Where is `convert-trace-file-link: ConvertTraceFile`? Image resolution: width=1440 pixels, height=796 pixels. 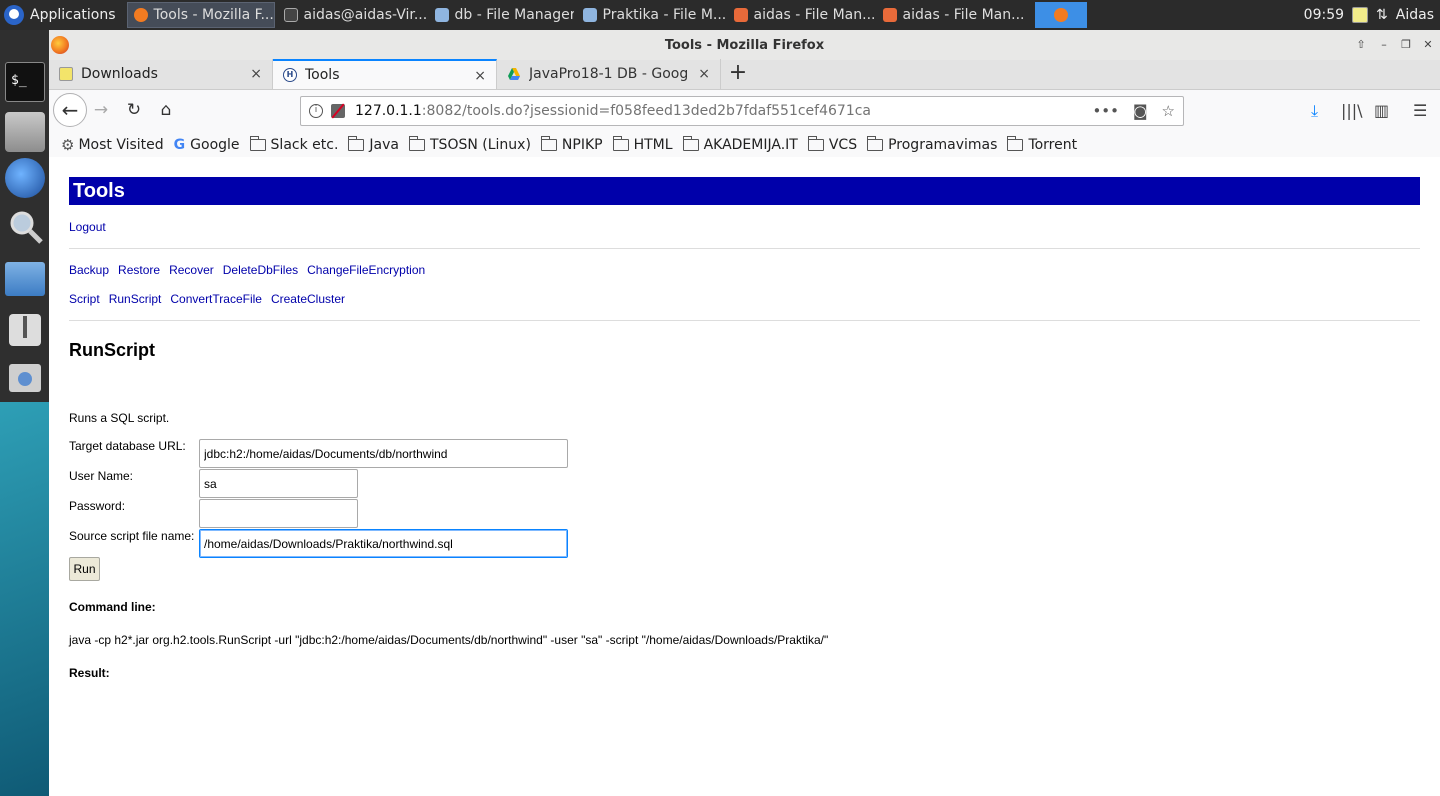 convert-trace-file-link: ConvertTraceFile is located at coordinates (216, 299).